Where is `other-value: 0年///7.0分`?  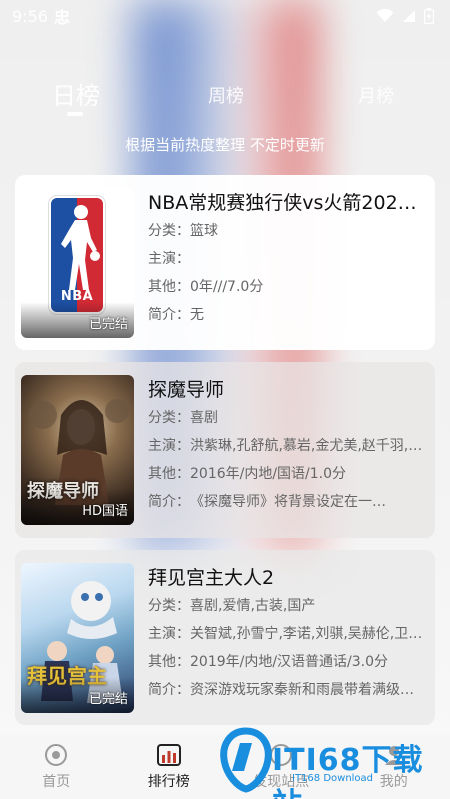 other-value: 0年///7.0分 is located at coordinates (227, 287).